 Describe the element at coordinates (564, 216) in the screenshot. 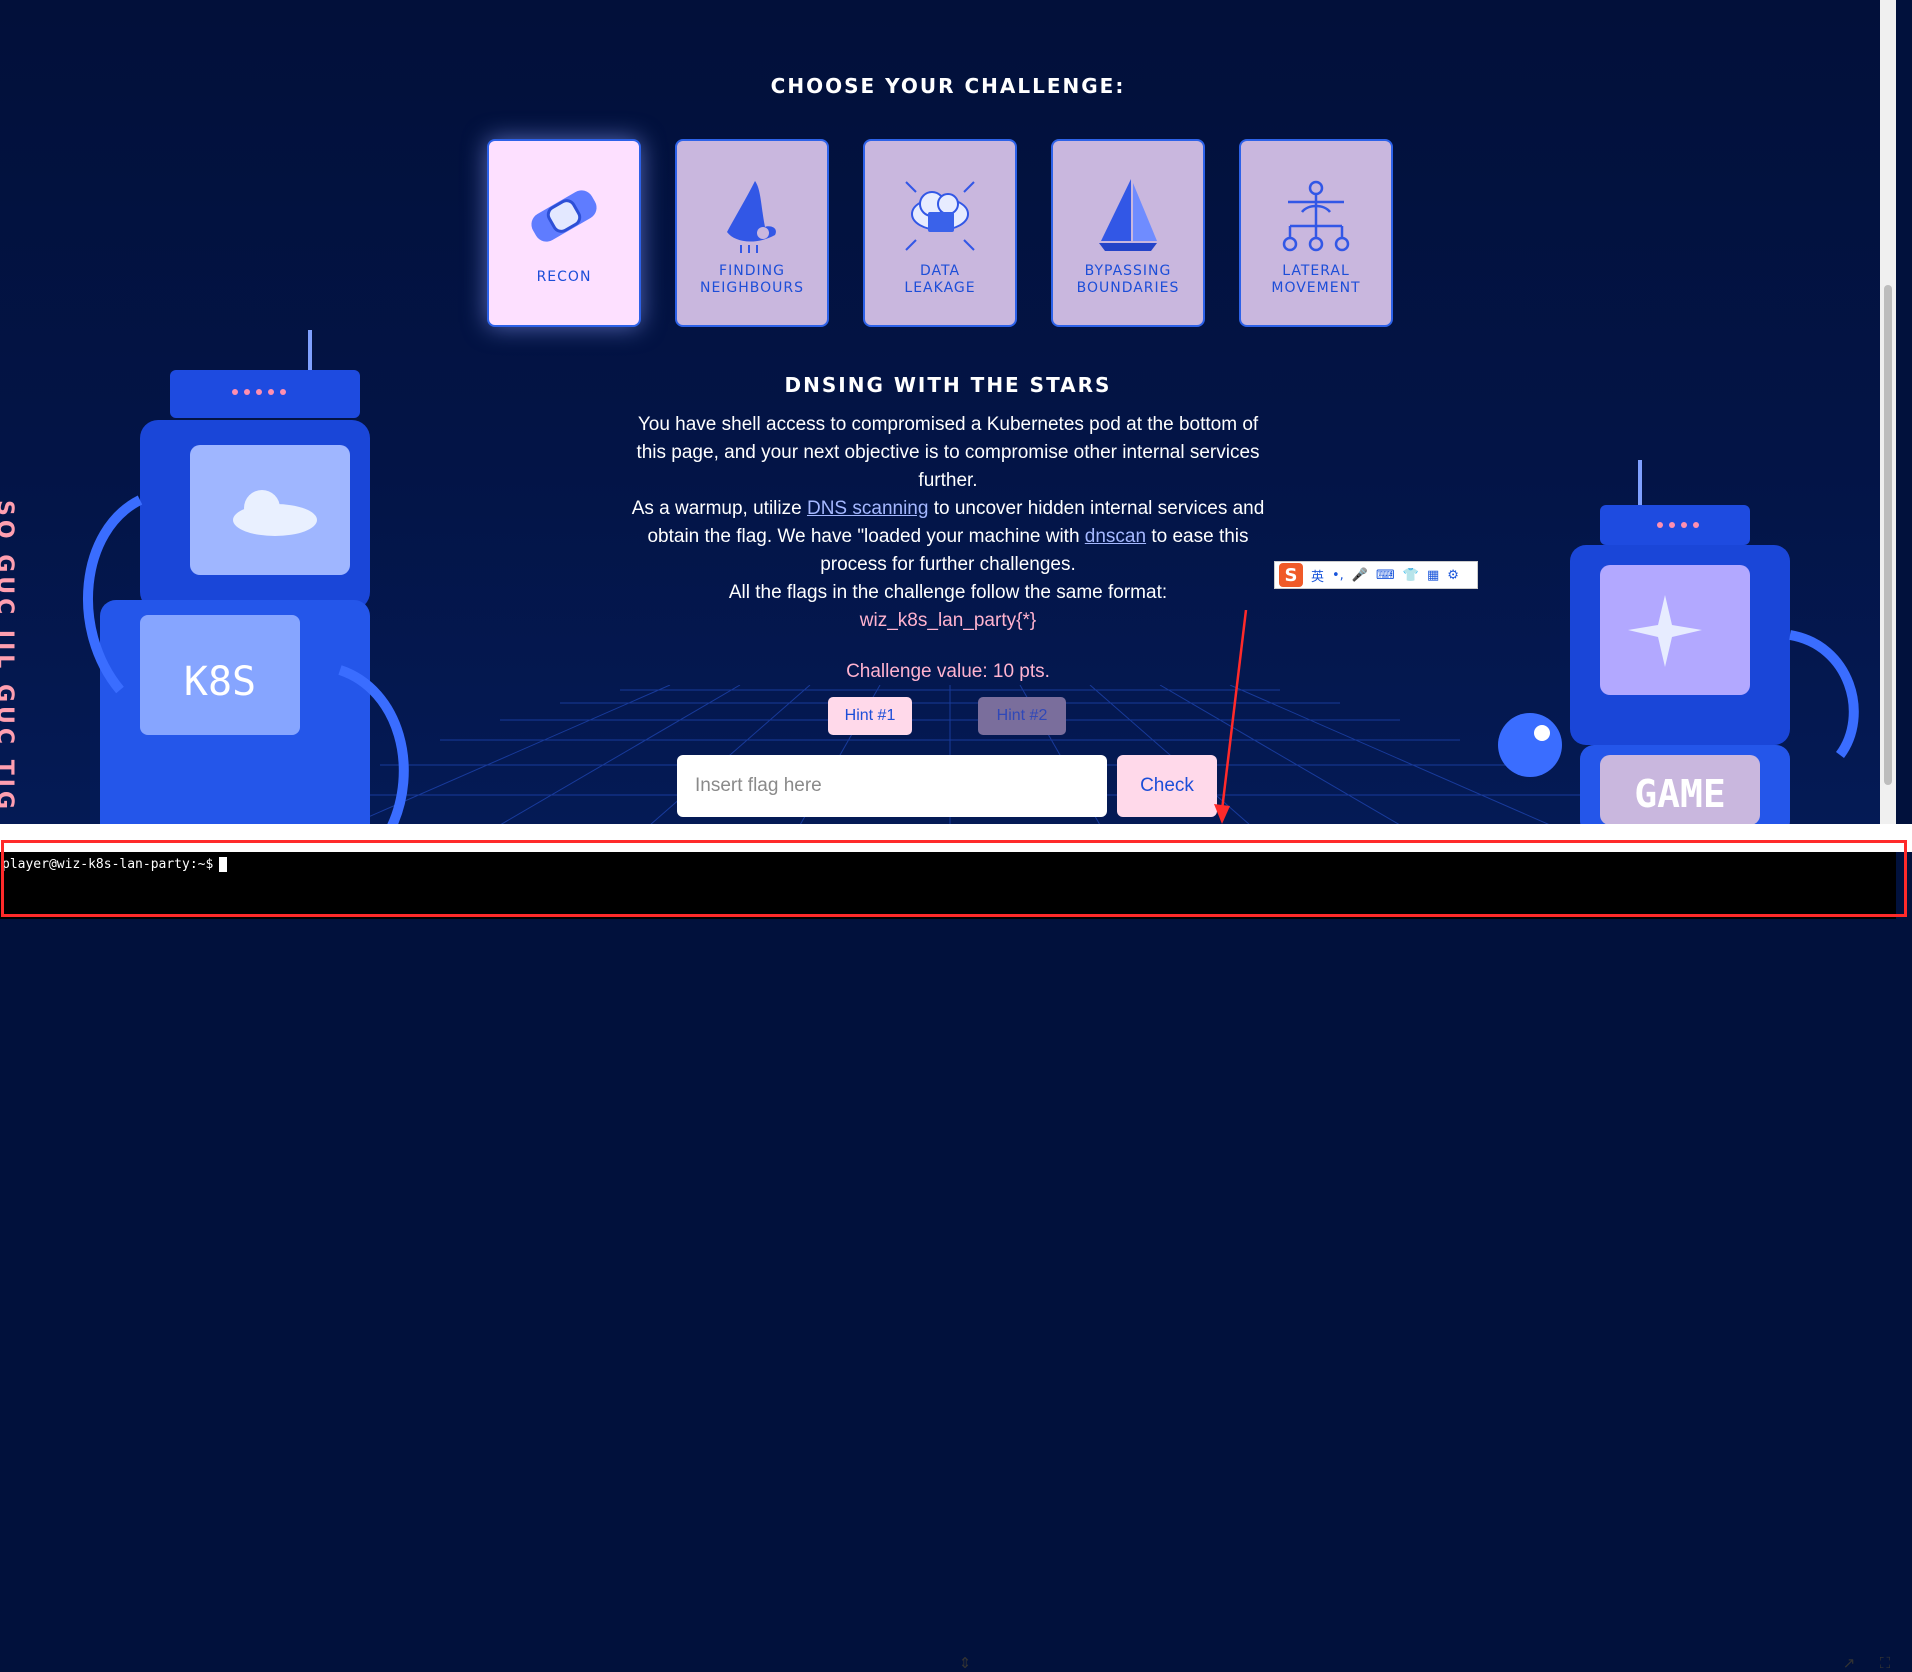

I see `recon-bandage-icon` at that location.